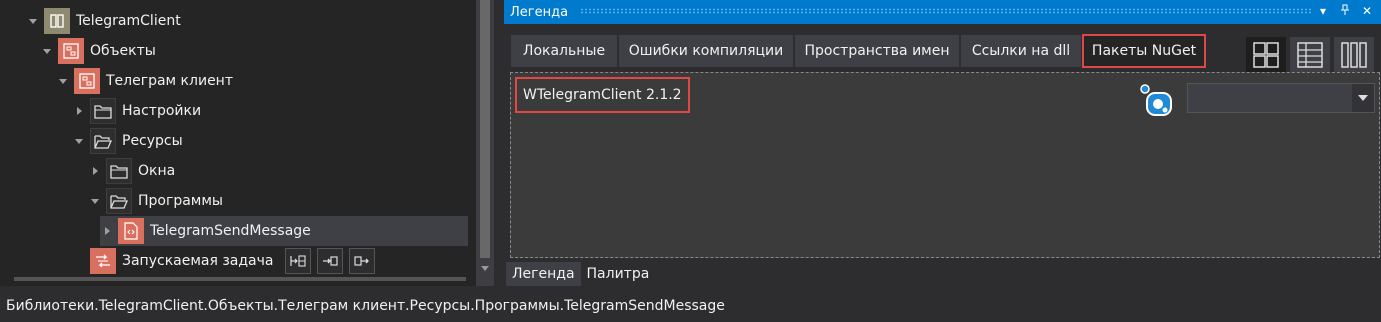 Image resolution: width=1381 pixels, height=322 pixels. I want to click on view-columns-button, so click(1354, 55).